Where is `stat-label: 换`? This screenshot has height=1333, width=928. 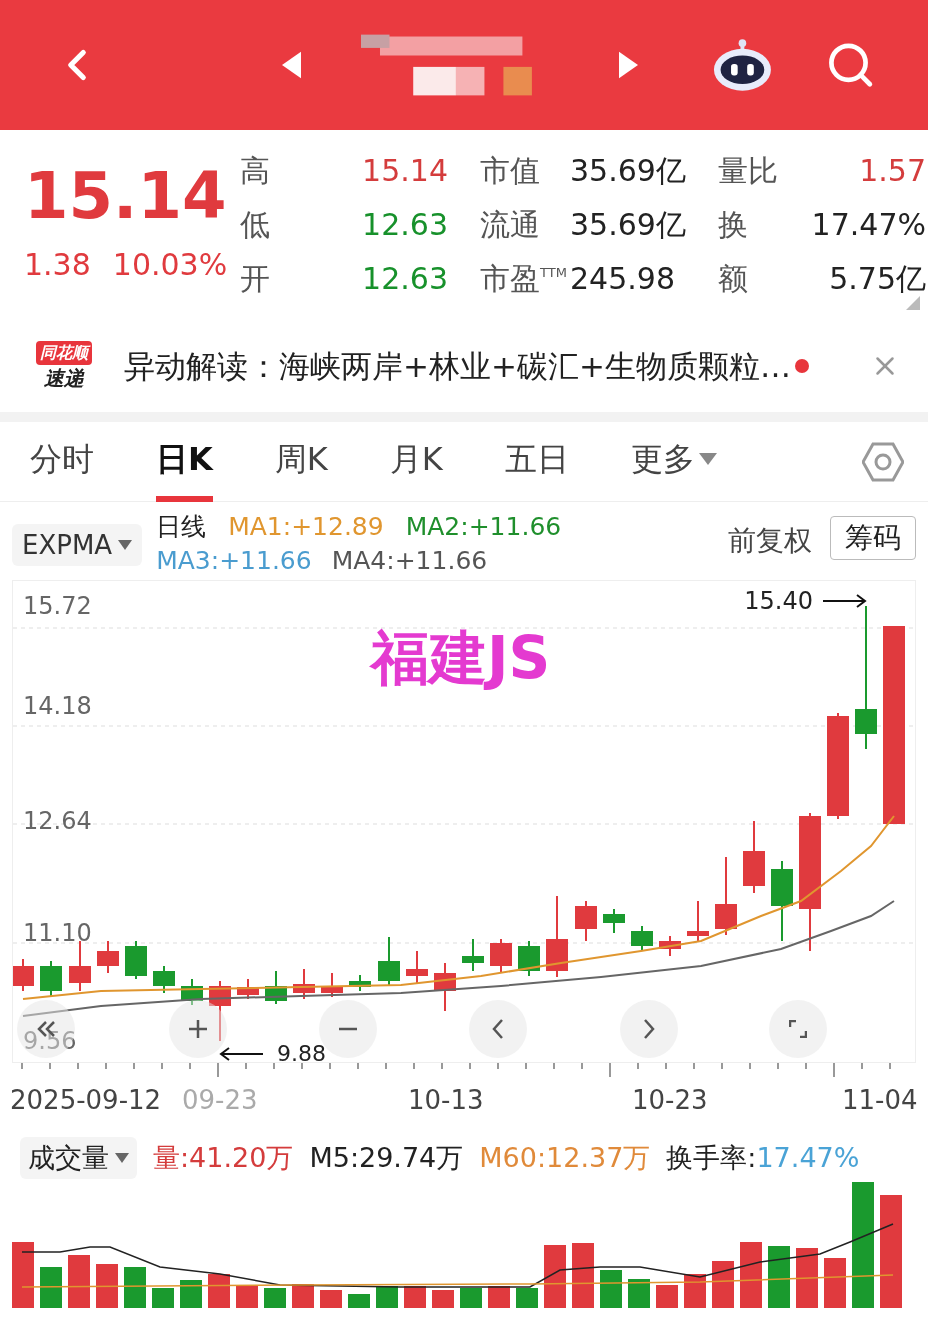
stat-label: 换 is located at coordinates (733, 225).